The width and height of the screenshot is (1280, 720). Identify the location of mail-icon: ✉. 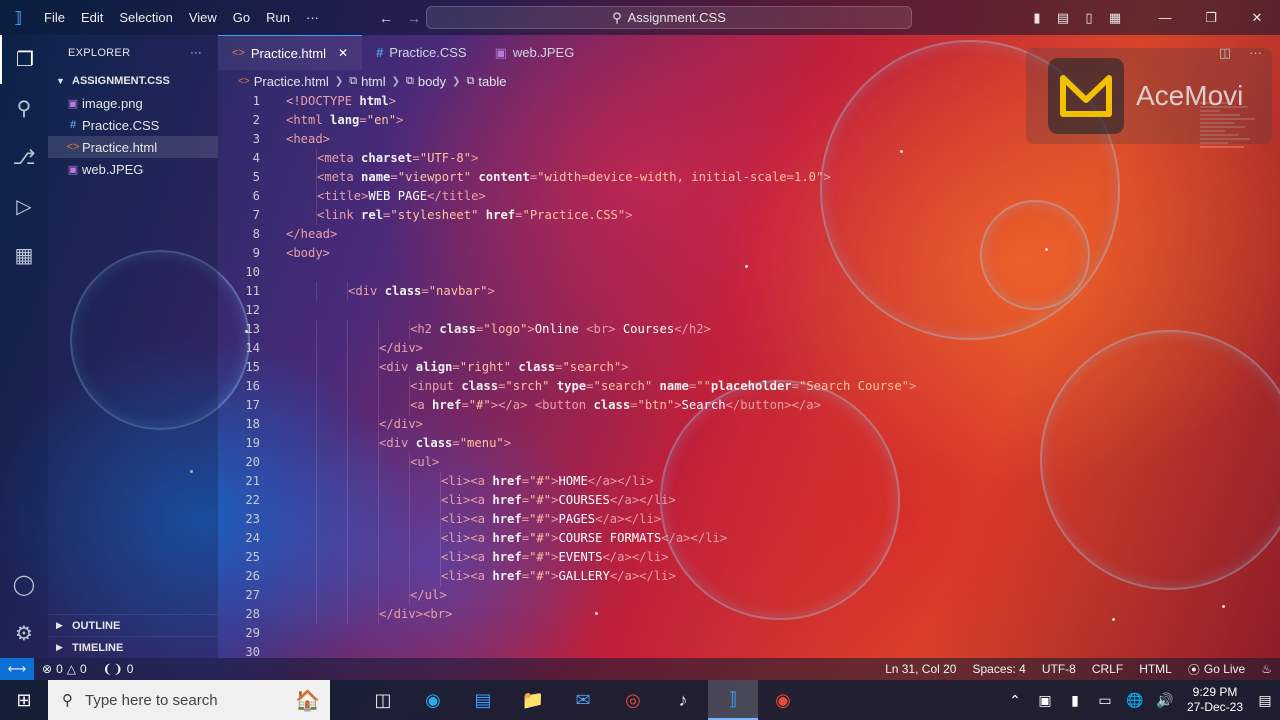
(583, 700).